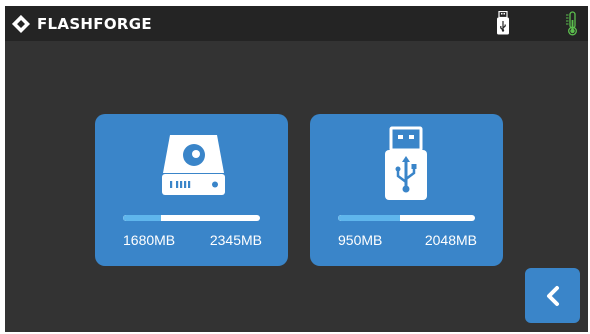 This screenshot has height=334, width=590. What do you see at coordinates (94, 24) in the screenshot?
I see `brand-name: FLASHFORGE` at bounding box center [94, 24].